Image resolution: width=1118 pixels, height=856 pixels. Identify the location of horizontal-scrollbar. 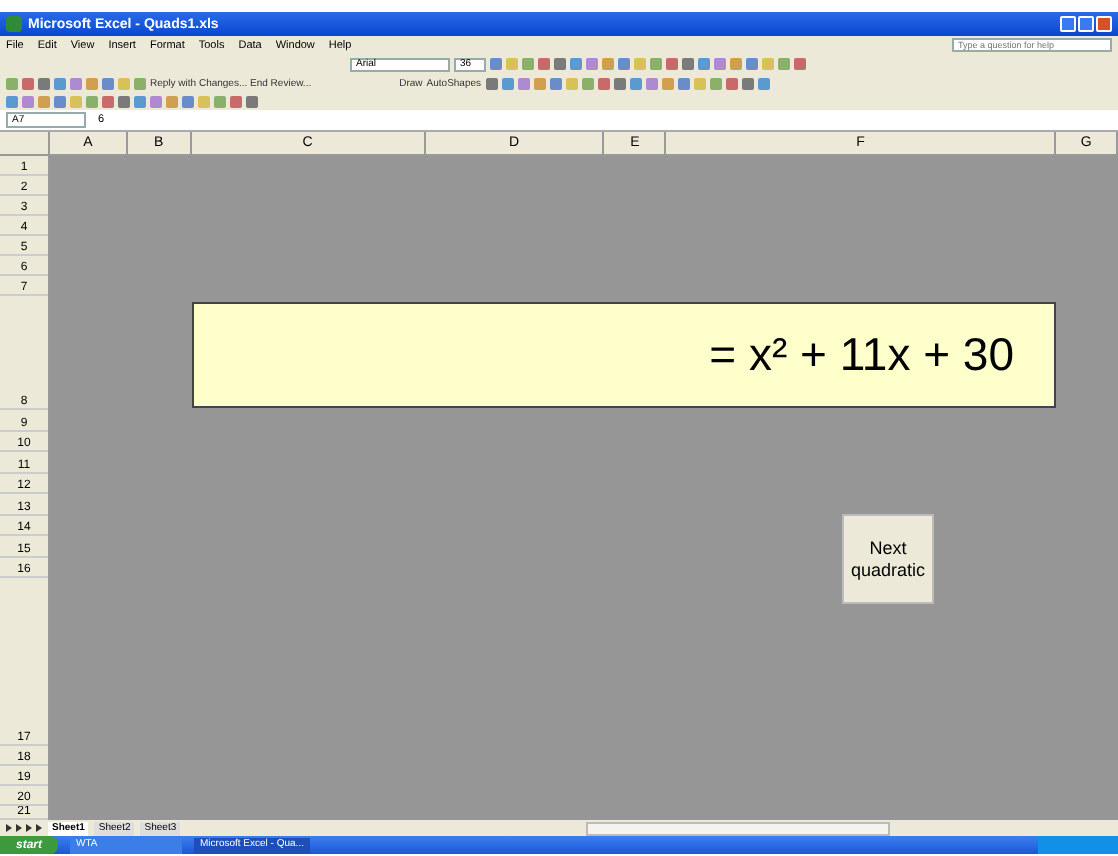
(738, 828).